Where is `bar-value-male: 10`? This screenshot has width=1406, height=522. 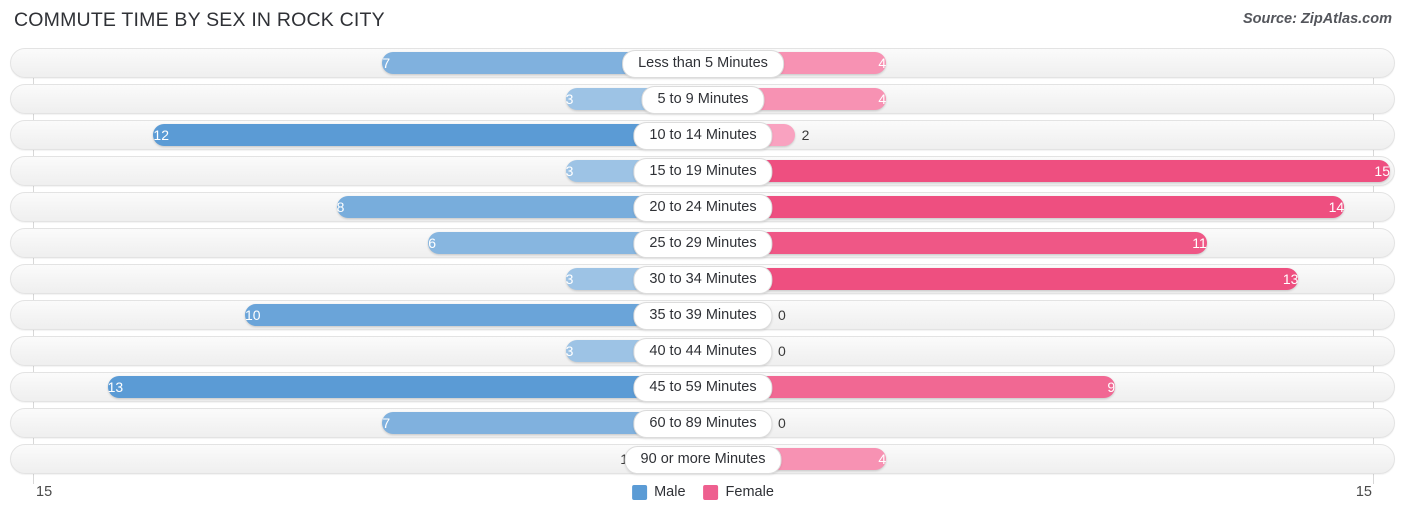 bar-value-male: 10 is located at coordinates (253, 315).